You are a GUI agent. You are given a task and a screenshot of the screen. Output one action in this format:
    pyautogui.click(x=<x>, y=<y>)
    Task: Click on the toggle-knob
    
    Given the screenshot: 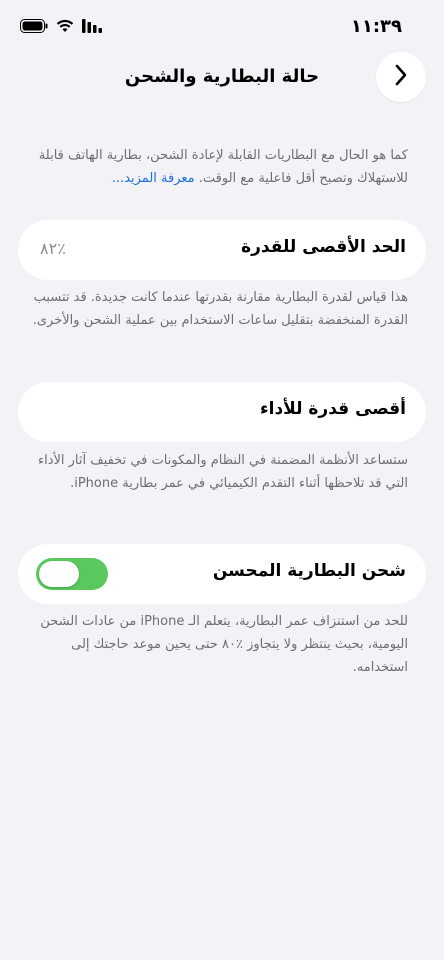 What is the action you would take?
    pyautogui.click(x=59, y=574)
    